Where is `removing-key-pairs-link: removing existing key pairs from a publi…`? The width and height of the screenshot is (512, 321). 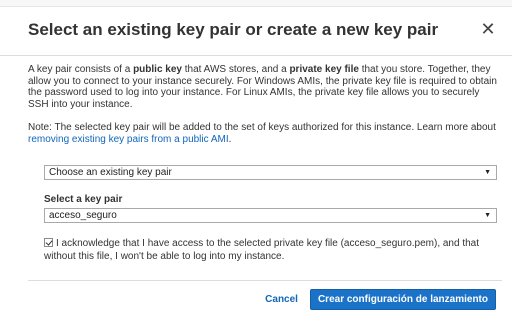
removing-key-pairs-link: removing existing key pairs from a publi… is located at coordinates (128, 139).